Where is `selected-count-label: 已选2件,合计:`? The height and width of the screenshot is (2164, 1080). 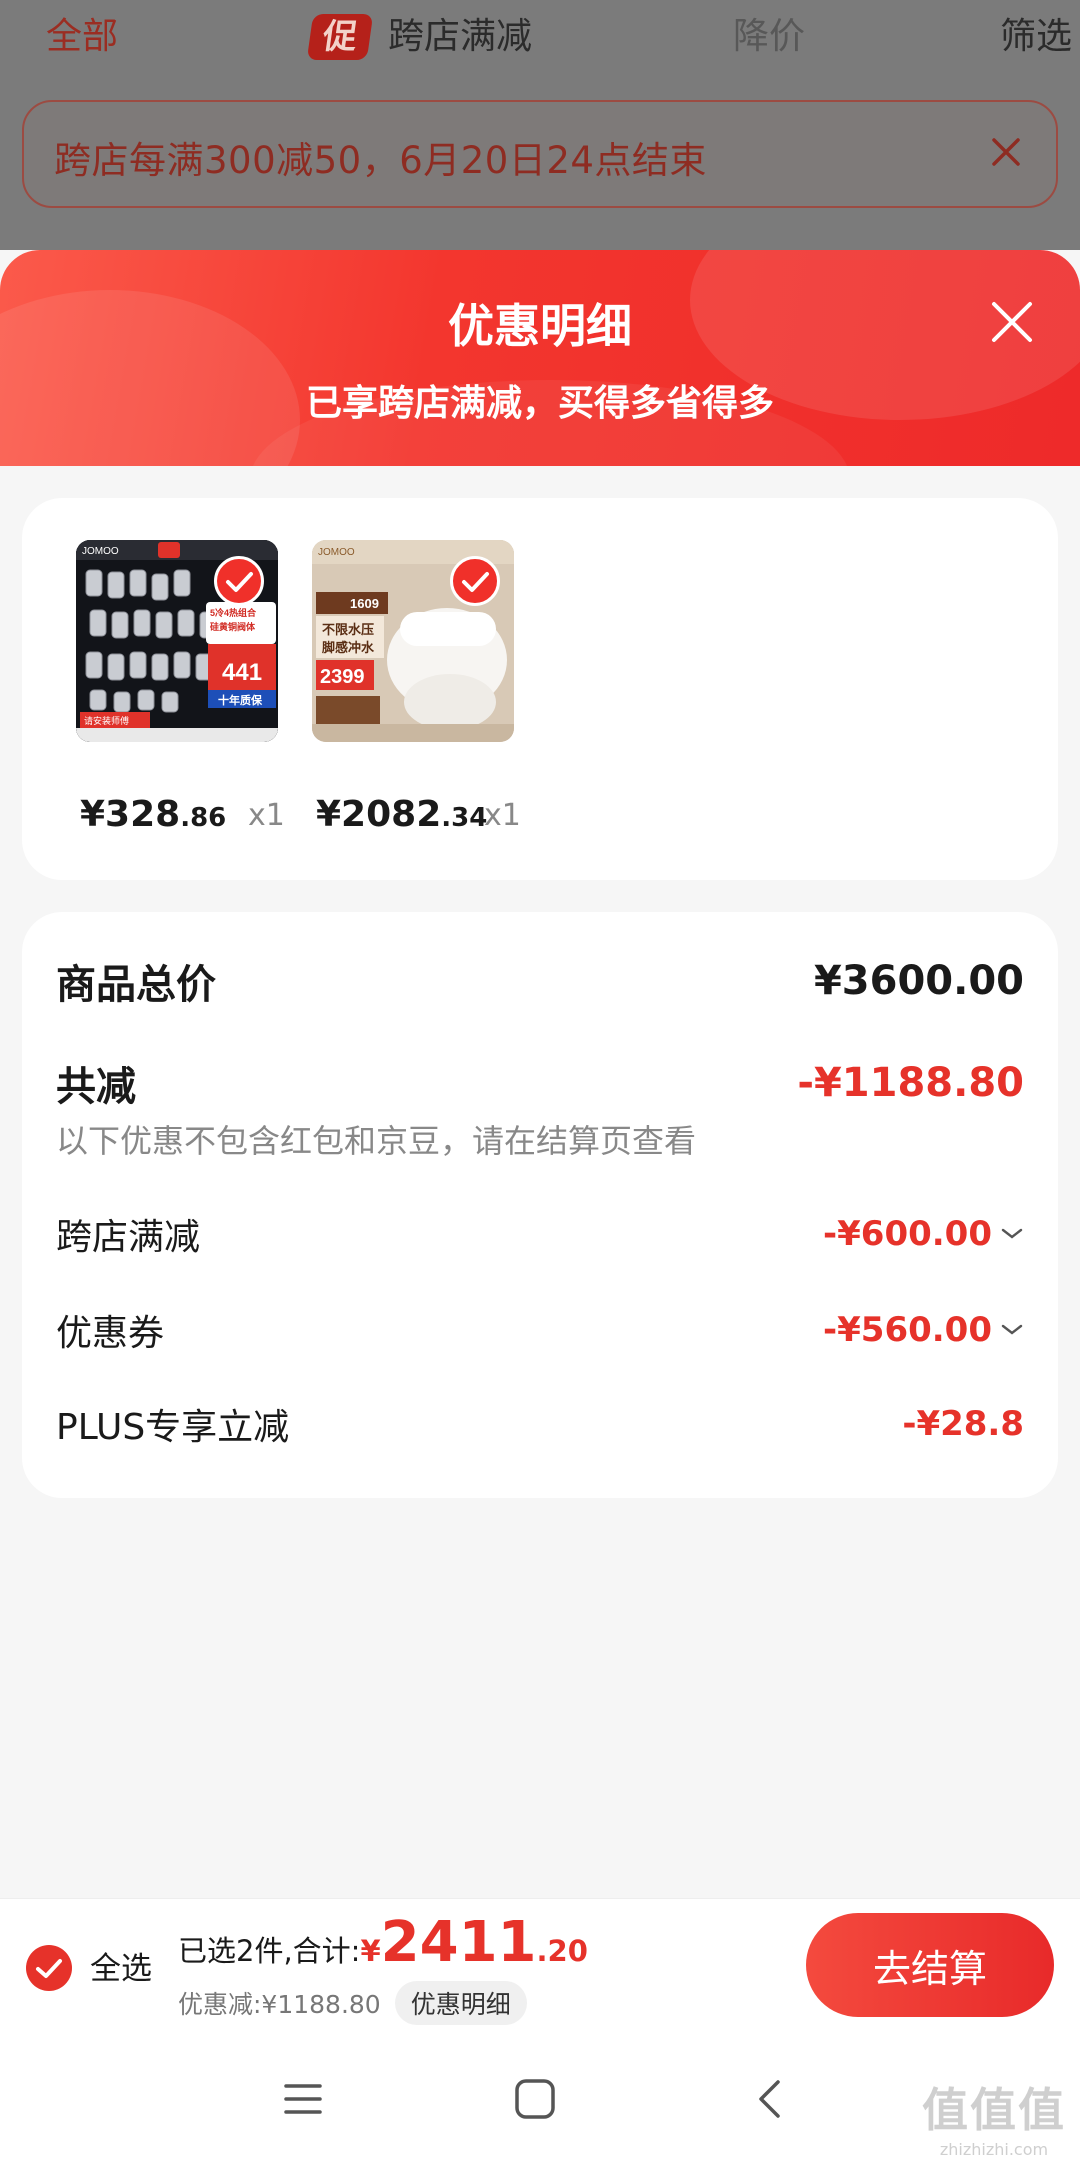
selected-count-label: 已选2件,合计: is located at coordinates (269, 1951).